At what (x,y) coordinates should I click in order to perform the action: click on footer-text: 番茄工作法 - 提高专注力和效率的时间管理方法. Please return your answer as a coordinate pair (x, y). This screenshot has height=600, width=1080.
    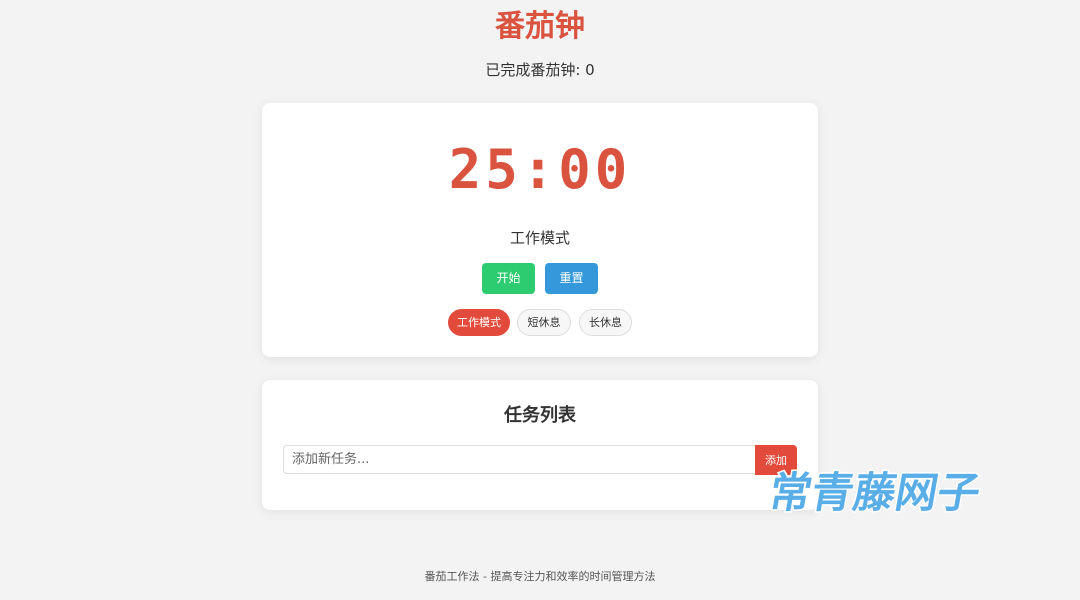
    Looking at the image, I should click on (540, 576).